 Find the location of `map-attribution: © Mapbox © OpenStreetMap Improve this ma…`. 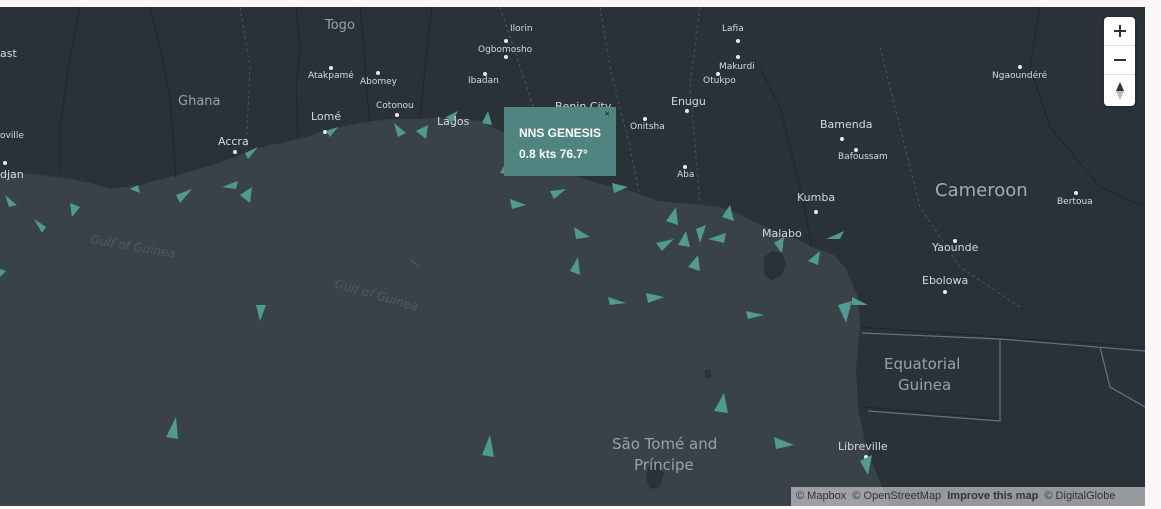

map-attribution: © Mapbox © OpenStreetMap Improve this ma… is located at coordinates (968, 496).